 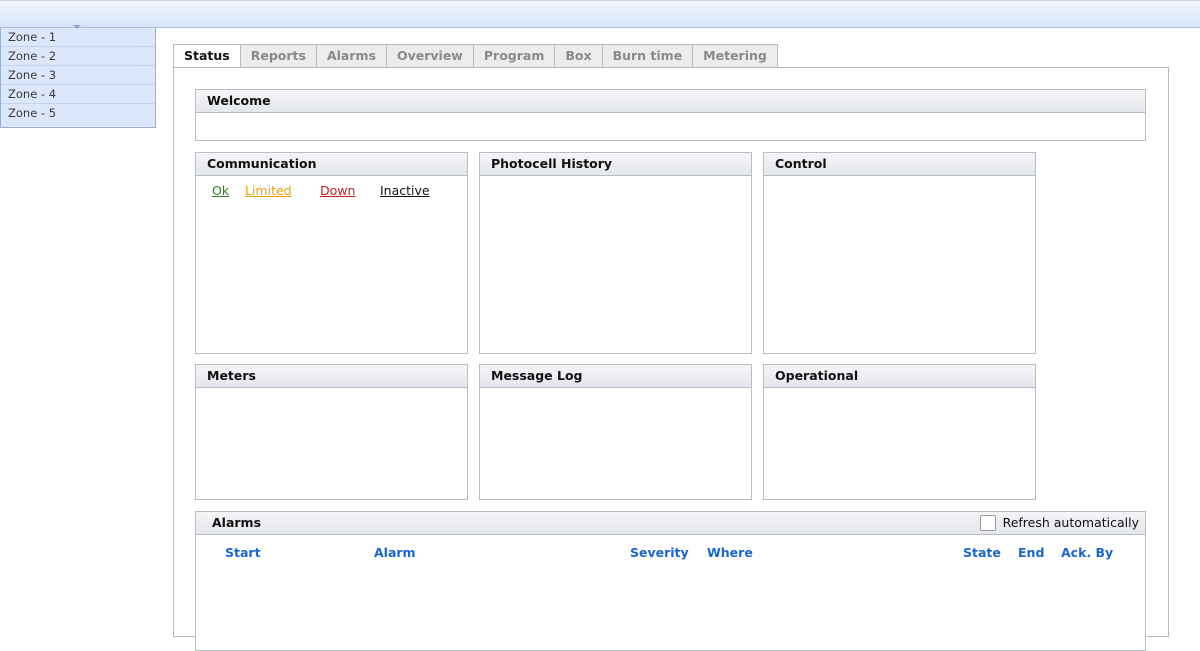 What do you see at coordinates (243, 552) in the screenshot?
I see `column-header-start: Start` at bounding box center [243, 552].